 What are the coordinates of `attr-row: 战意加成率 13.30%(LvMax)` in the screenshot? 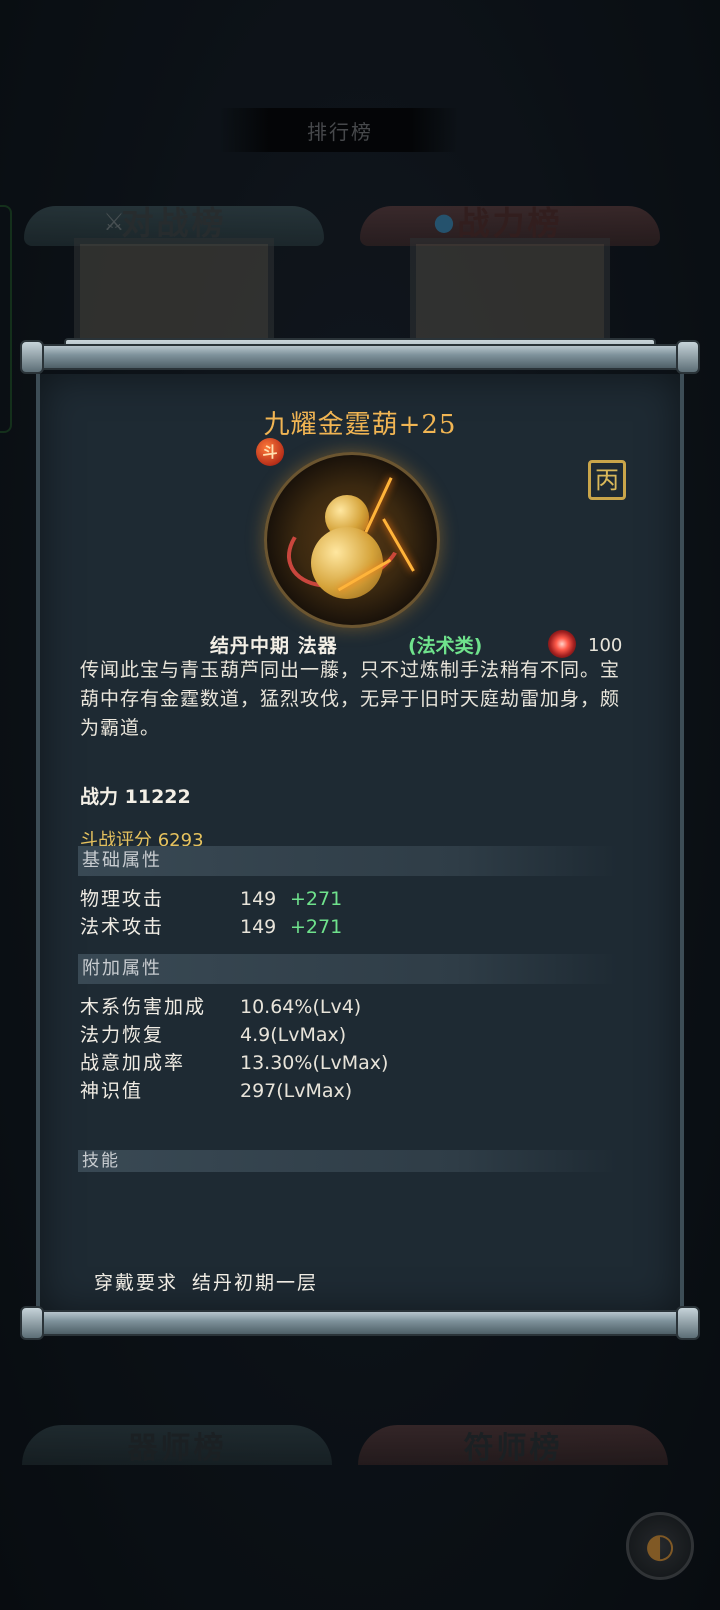 It's located at (360, 1063).